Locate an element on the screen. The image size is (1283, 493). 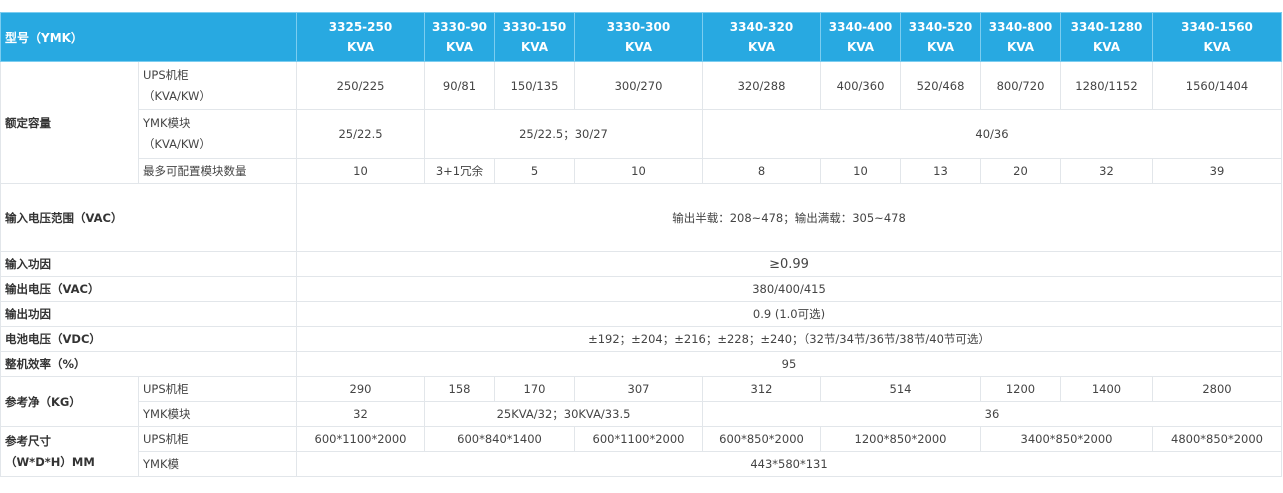
model-name: 3330-90 is located at coordinates (459, 27).